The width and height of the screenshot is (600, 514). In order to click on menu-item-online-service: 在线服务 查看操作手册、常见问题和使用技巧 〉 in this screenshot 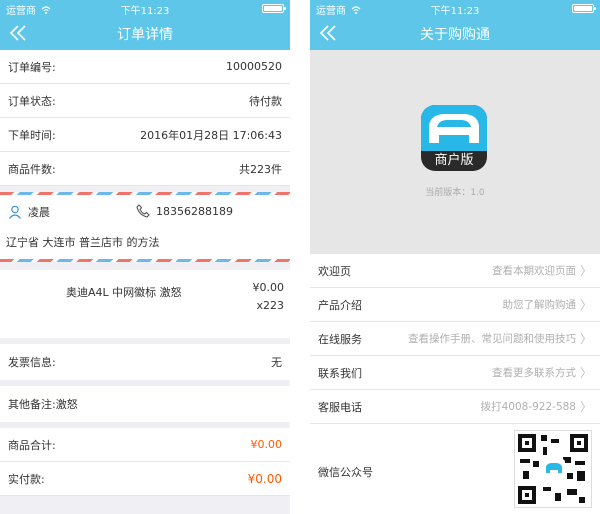, I will do `click(455, 339)`.